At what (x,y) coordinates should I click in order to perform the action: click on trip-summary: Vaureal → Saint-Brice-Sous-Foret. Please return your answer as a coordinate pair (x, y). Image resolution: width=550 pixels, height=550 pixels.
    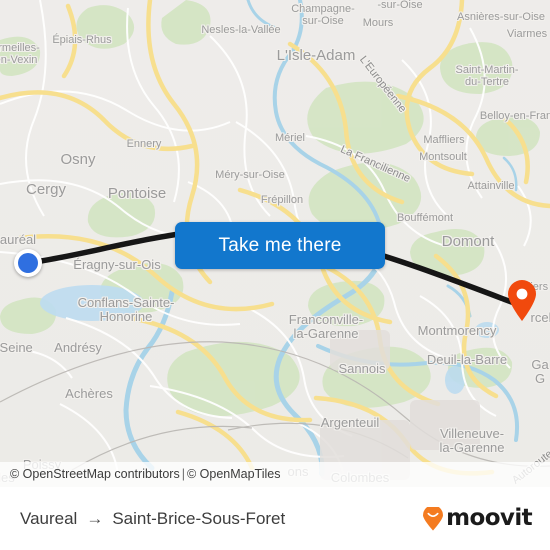
    Looking at the image, I should click on (152, 519).